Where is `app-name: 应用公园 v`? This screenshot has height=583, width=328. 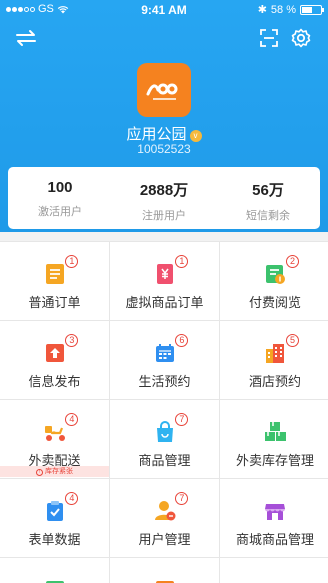
app-name: 应用公园 v is located at coordinates (164, 133).